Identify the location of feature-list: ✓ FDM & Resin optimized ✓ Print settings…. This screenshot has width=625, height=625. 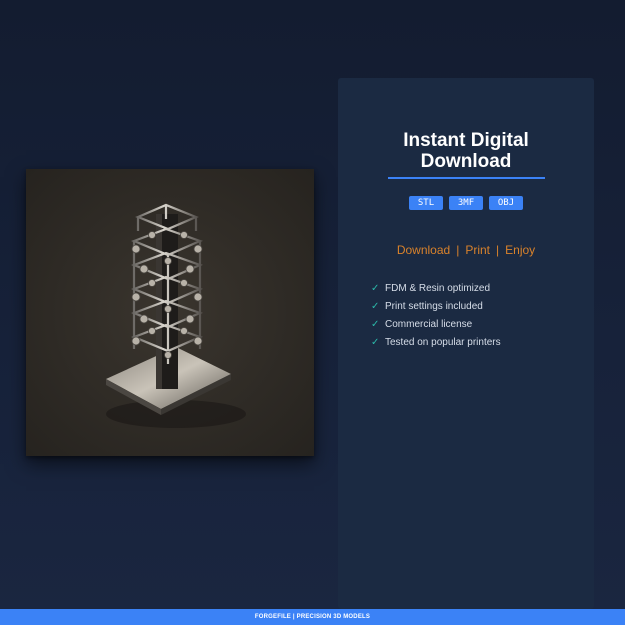
(436, 315).